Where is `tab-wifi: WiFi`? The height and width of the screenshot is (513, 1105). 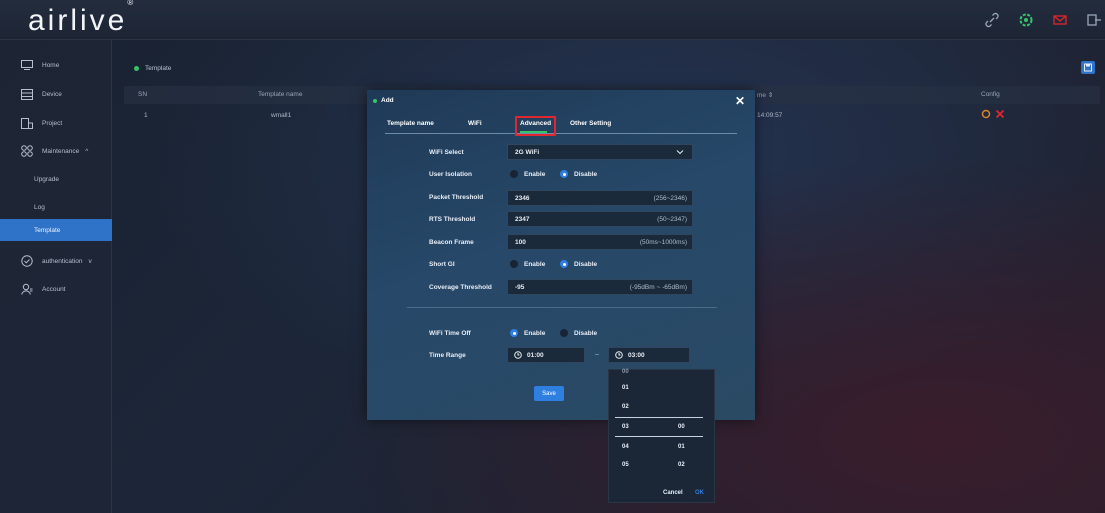 tab-wifi: WiFi is located at coordinates (475, 123).